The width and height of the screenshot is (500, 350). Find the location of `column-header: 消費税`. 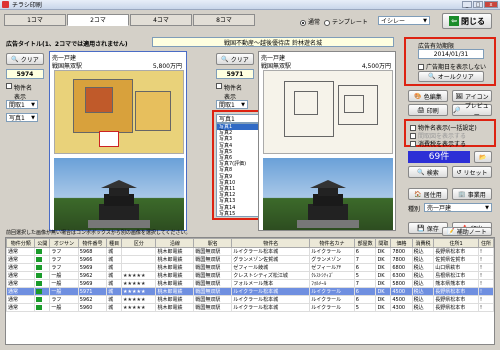

column-header: 消費税 is located at coordinates (423, 243).